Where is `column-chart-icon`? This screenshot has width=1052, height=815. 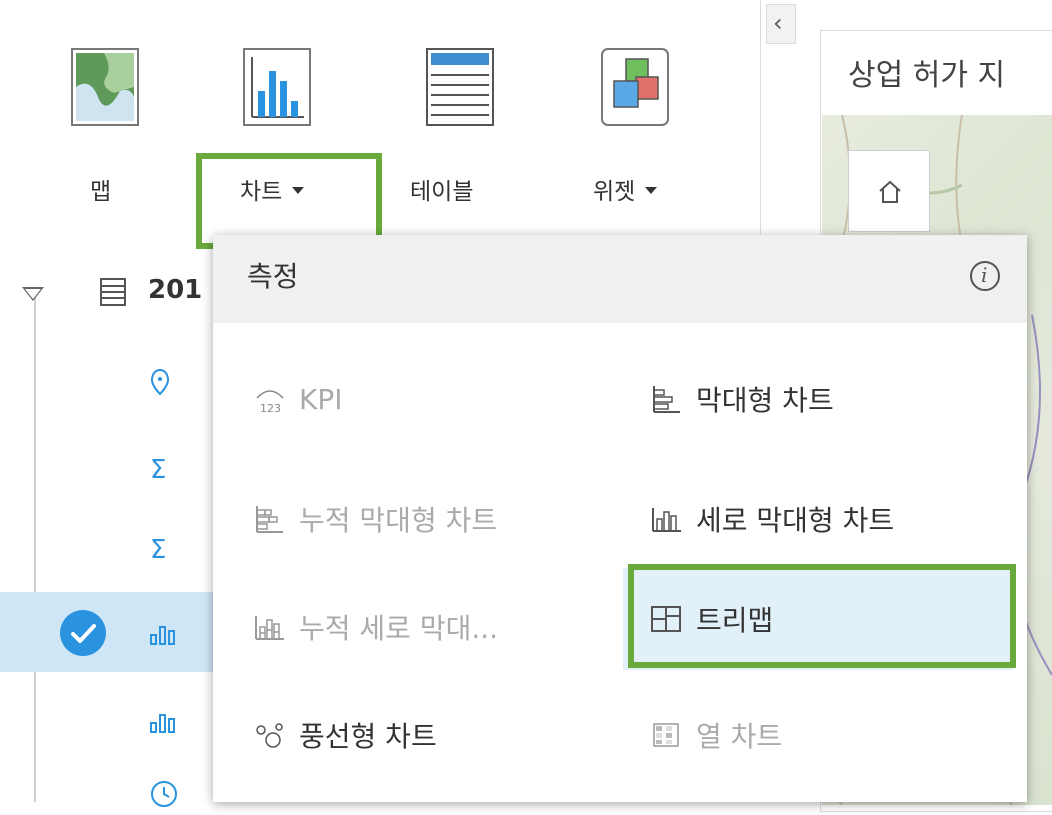
column-chart-icon is located at coordinates (667, 519).